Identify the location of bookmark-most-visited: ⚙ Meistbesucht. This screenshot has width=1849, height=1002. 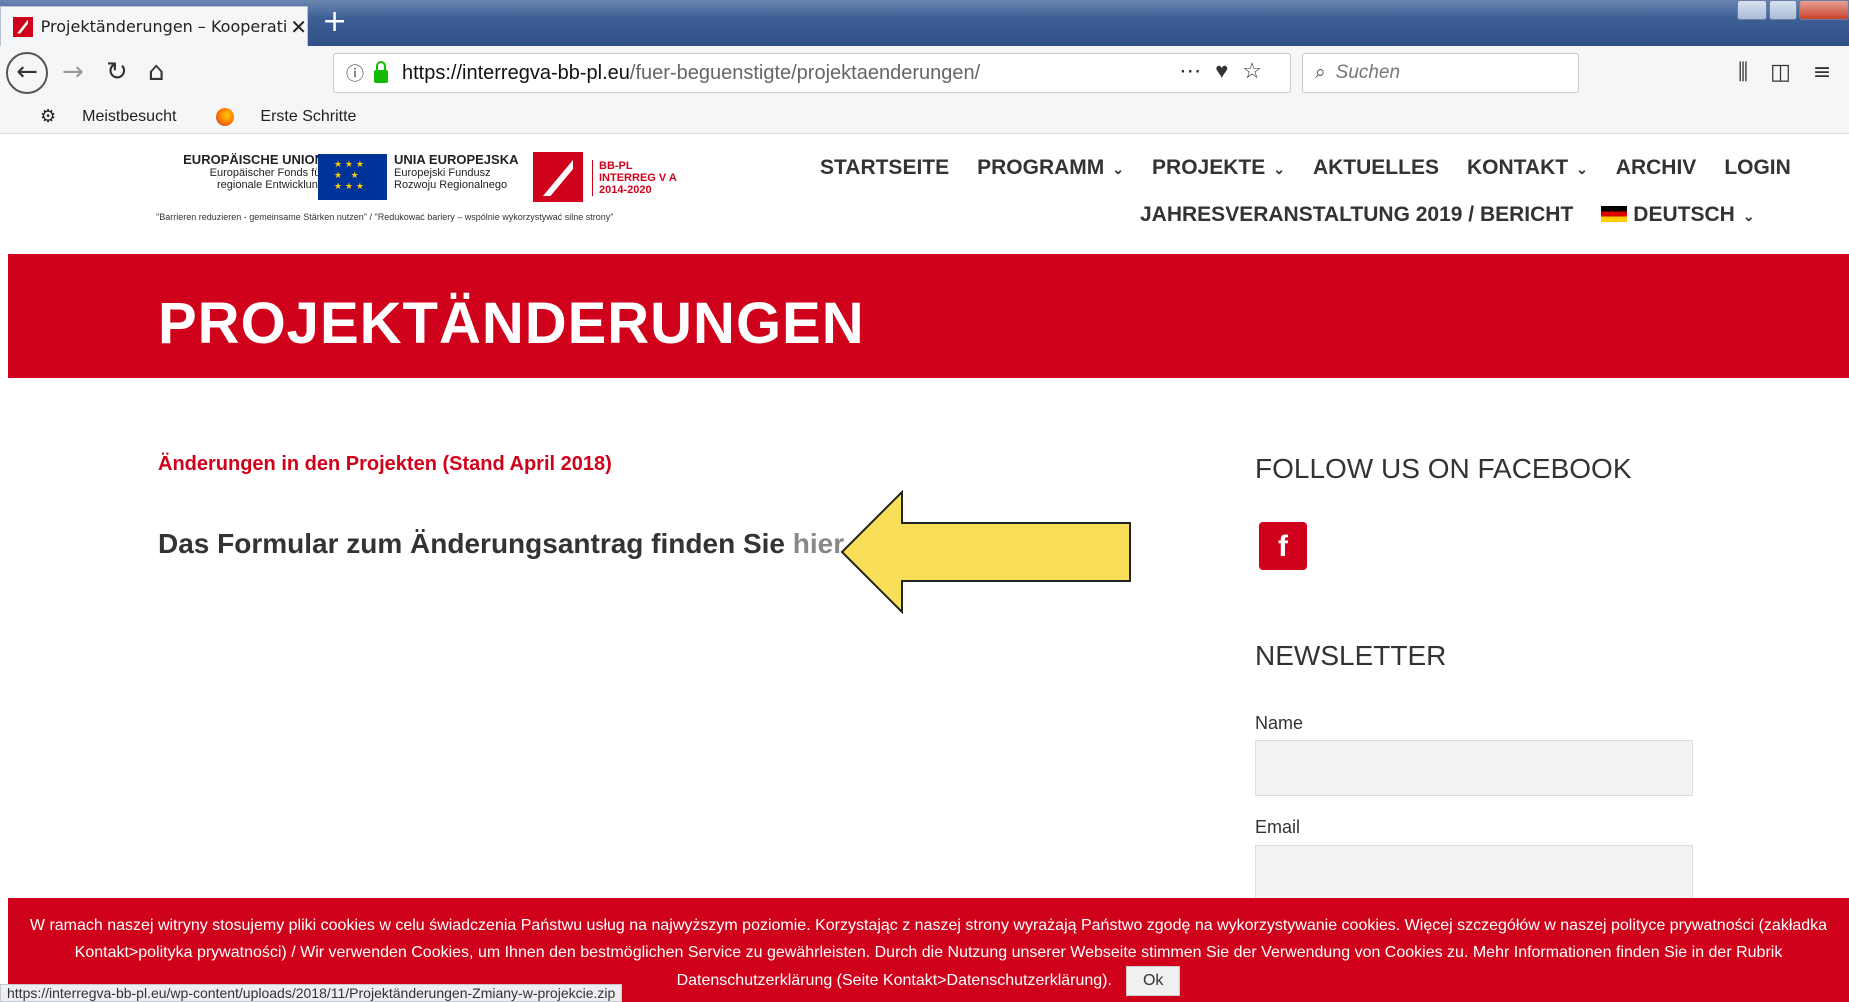
(98, 116).